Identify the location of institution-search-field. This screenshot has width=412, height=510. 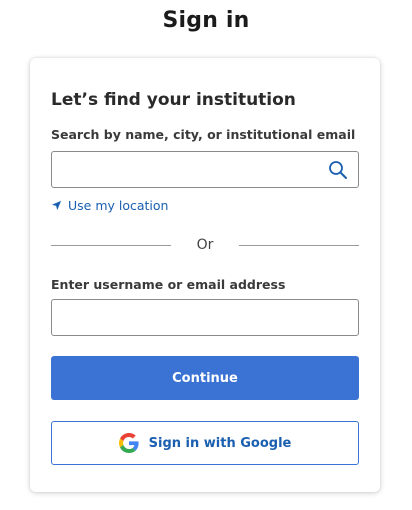
(205, 169).